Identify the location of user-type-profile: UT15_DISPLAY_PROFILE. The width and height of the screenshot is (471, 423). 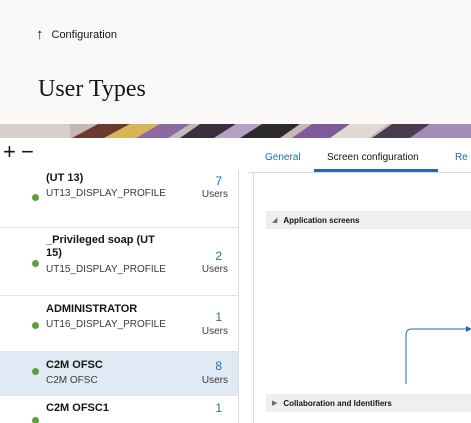
(106, 269).